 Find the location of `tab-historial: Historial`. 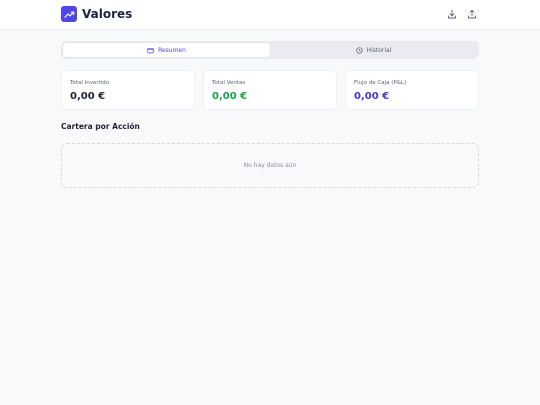

tab-historial: Historial is located at coordinates (373, 50).